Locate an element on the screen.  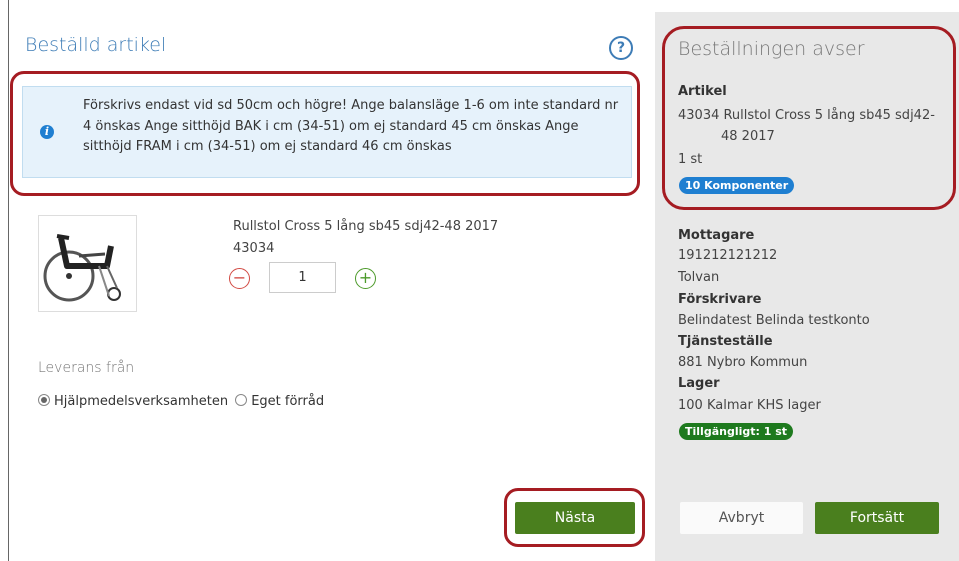
stock-name: 100 Kalmar KHS lager is located at coordinates (749, 405).